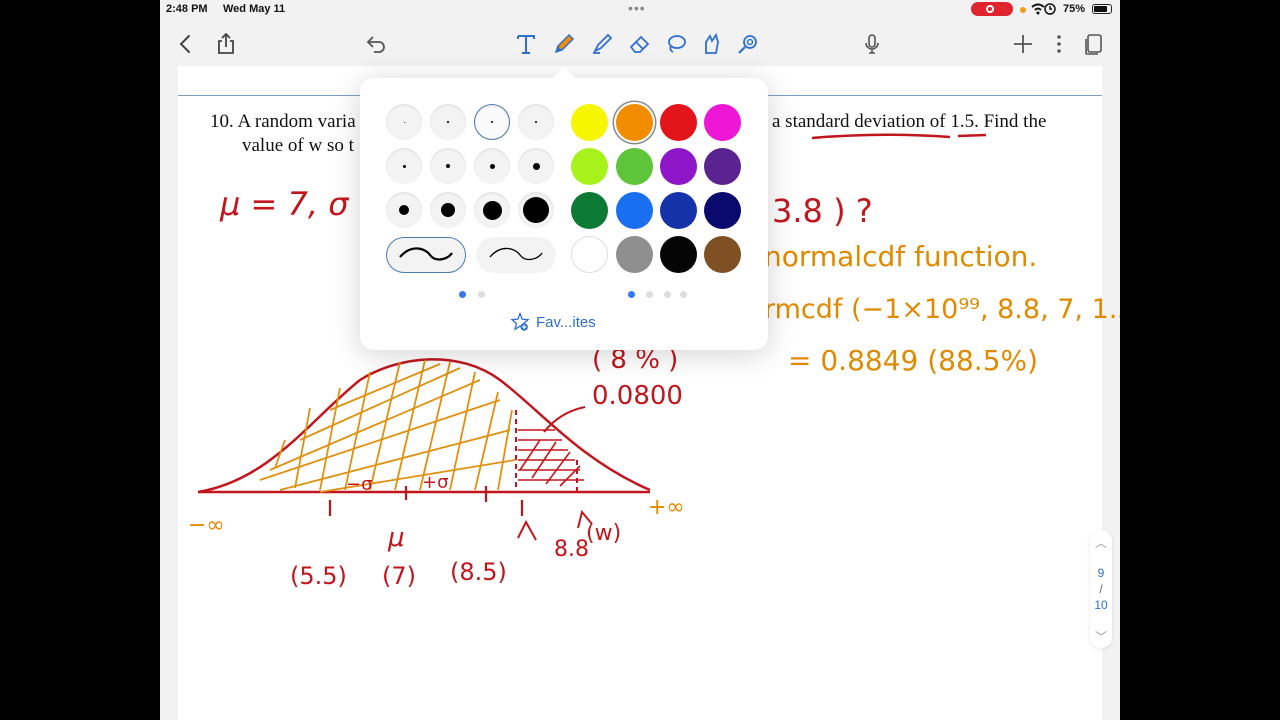  What do you see at coordinates (678, 166) in the screenshot?
I see `color-swatch-purple` at bounding box center [678, 166].